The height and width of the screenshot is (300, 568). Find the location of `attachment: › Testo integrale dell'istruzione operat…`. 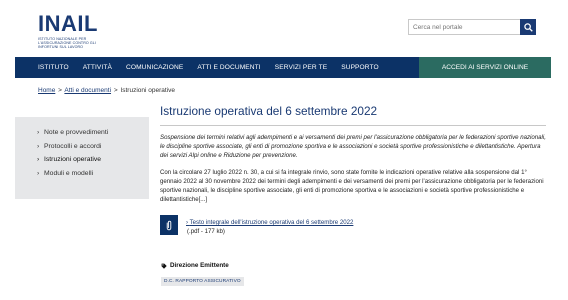

attachment: › Testo integrale dell'istruzione operat… is located at coordinates (280, 226).